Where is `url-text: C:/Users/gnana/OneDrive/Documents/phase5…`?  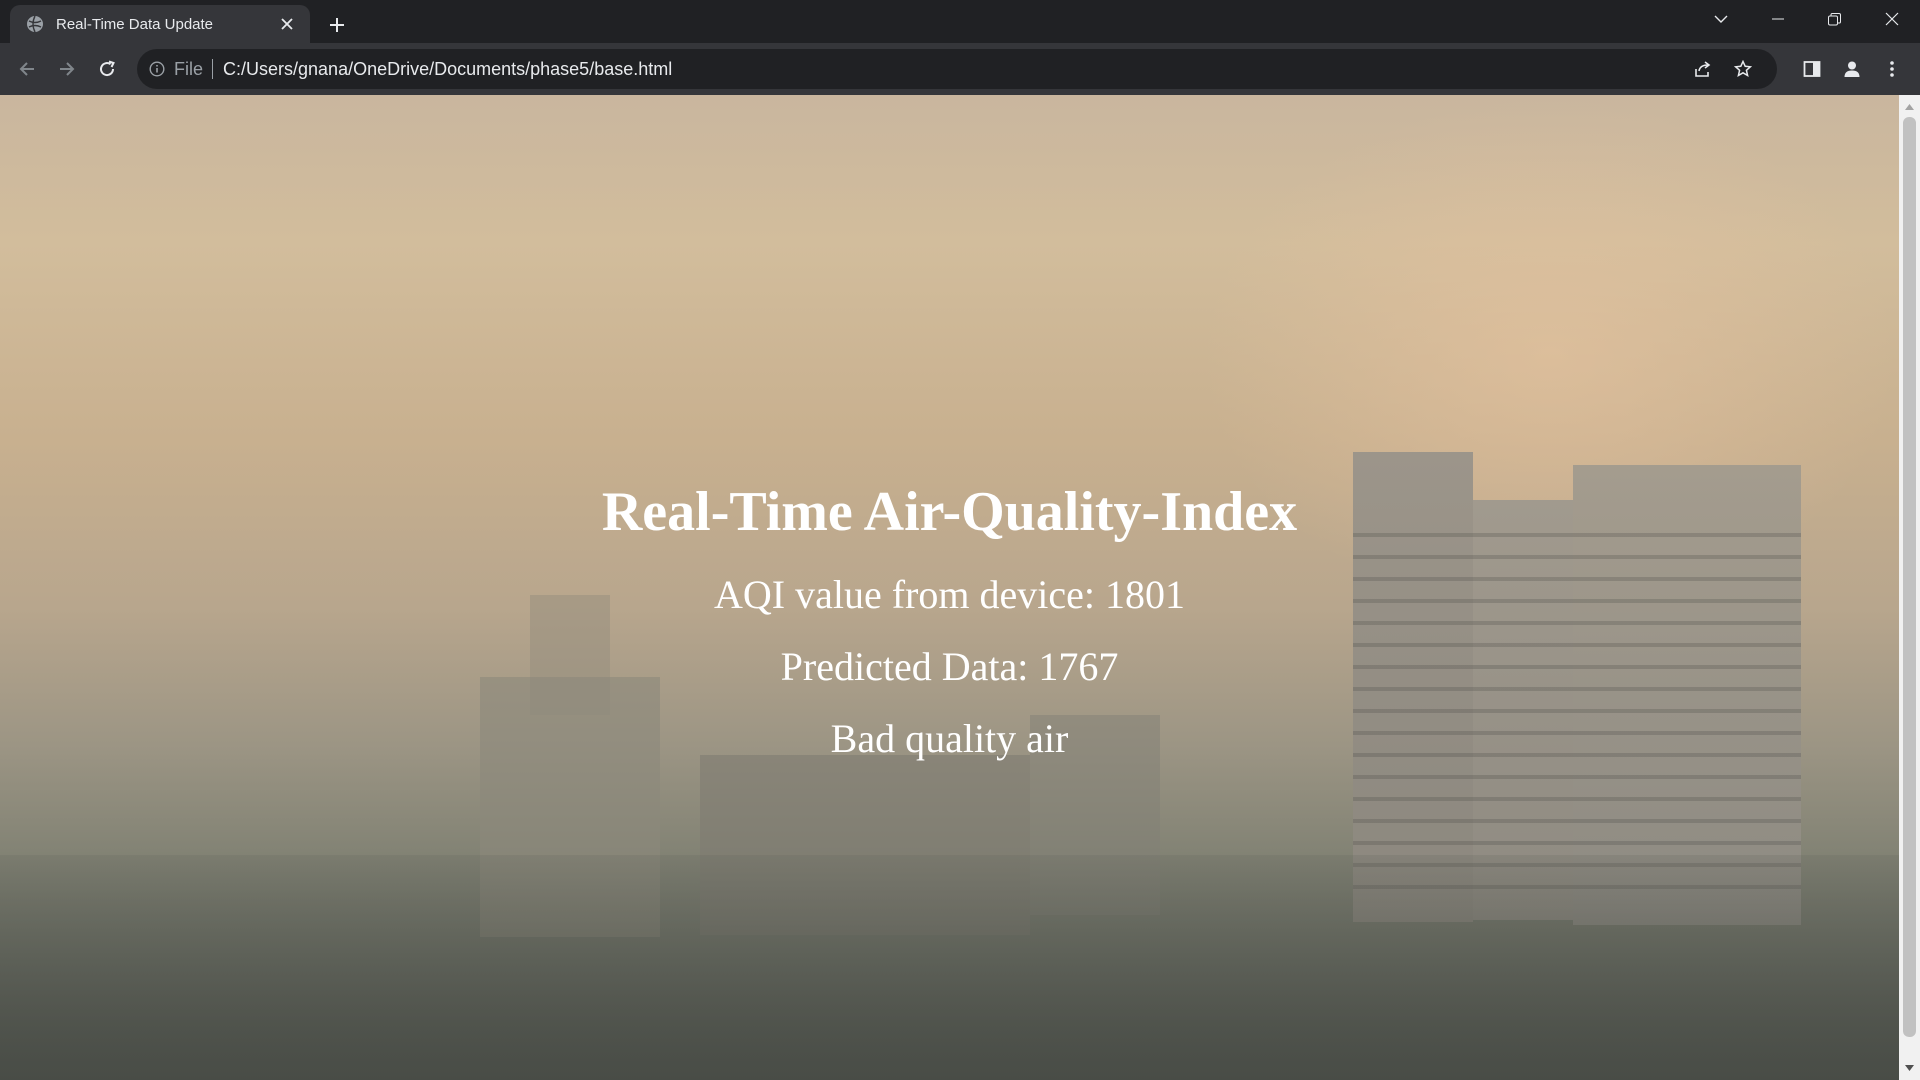 url-text: C:/Users/gnana/OneDrive/Documents/phase5… is located at coordinates (953, 69).